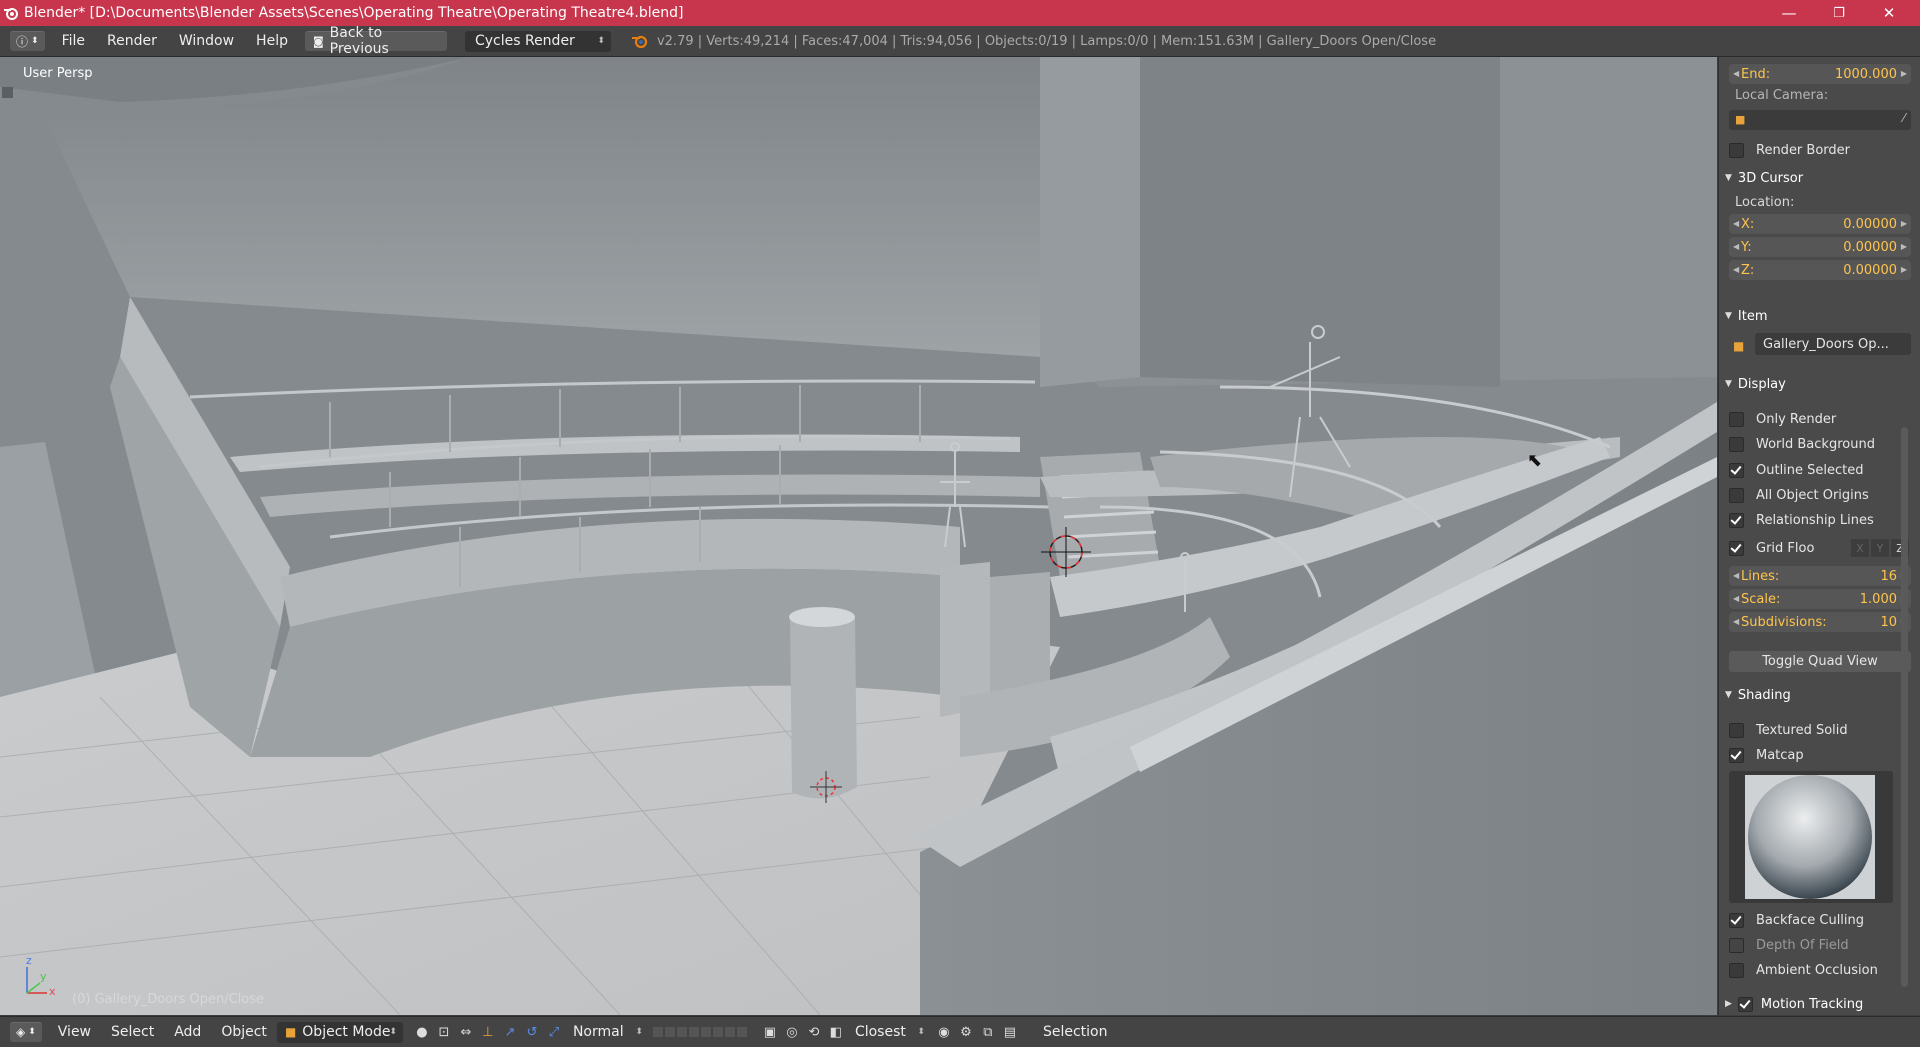 Image resolution: width=1920 pixels, height=1047 pixels. I want to click on menu-file: File, so click(73, 41).